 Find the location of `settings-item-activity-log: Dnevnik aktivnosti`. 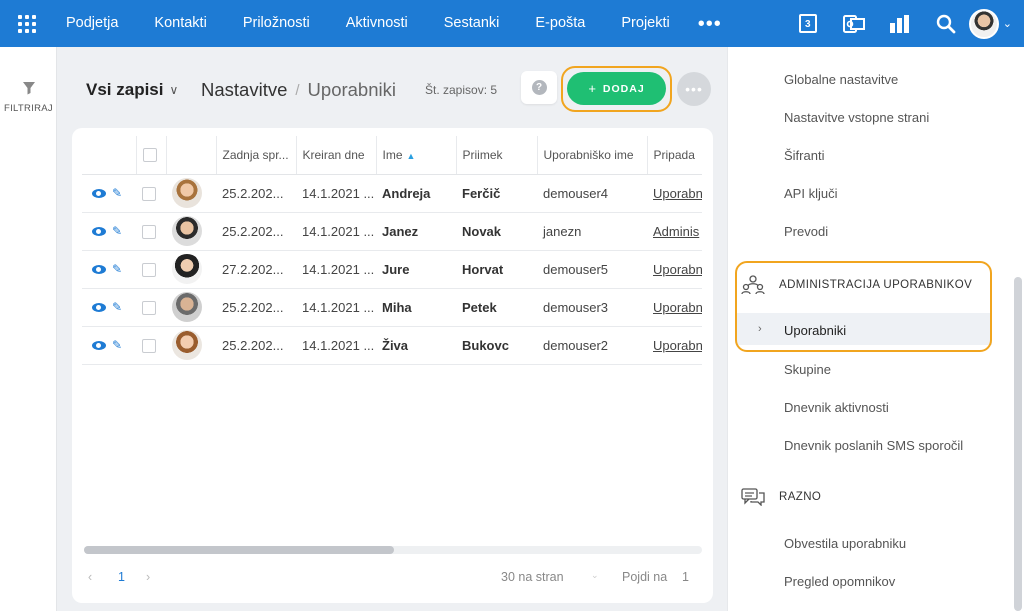

settings-item-activity-log: Dnevnik aktivnosti is located at coordinates (836, 407).